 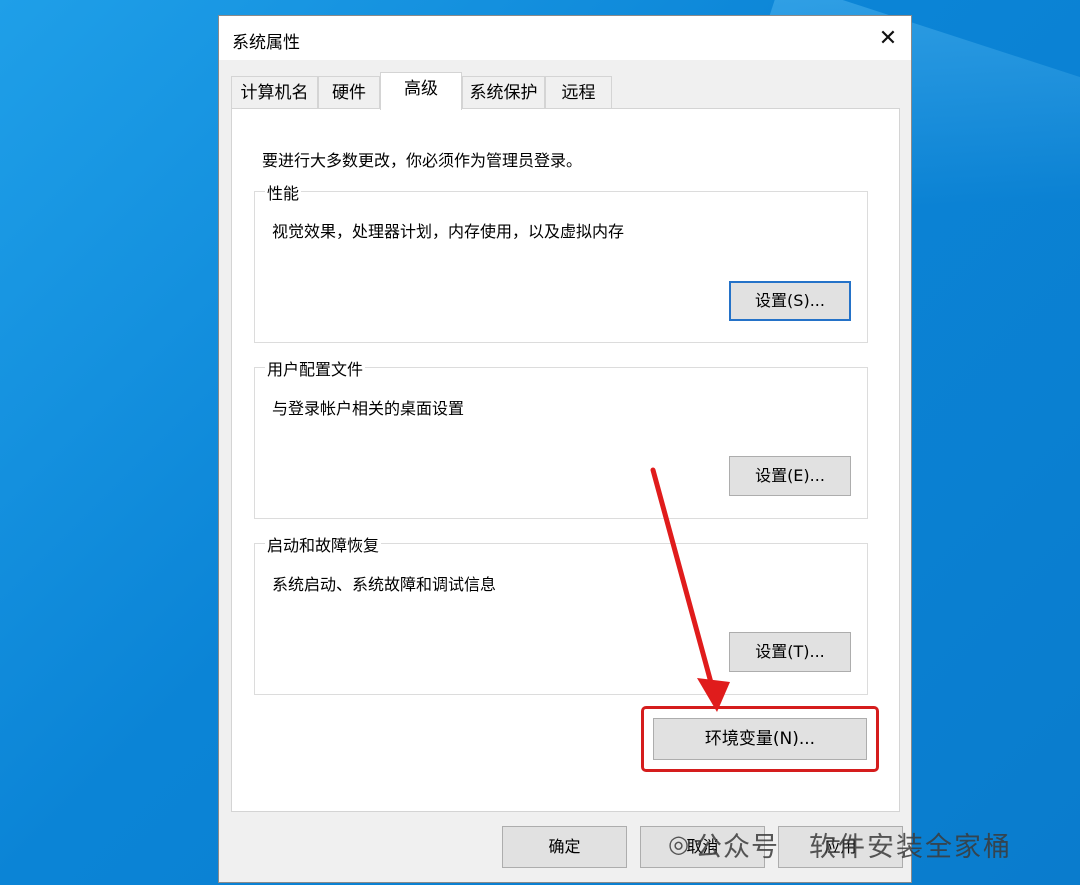 What do you see at coordinates (315, 368) in the screenshot?
I see `user-profiles-title: 用户配置文件` at bounding box center [315, 368].